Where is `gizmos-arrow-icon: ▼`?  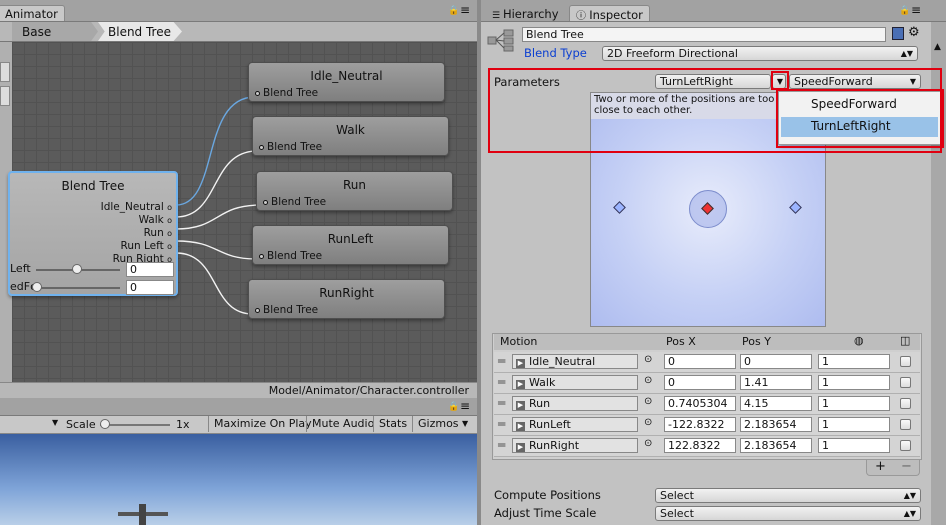
gizmos-arrow-icon: ▼ is located at coordinates (465, 423).